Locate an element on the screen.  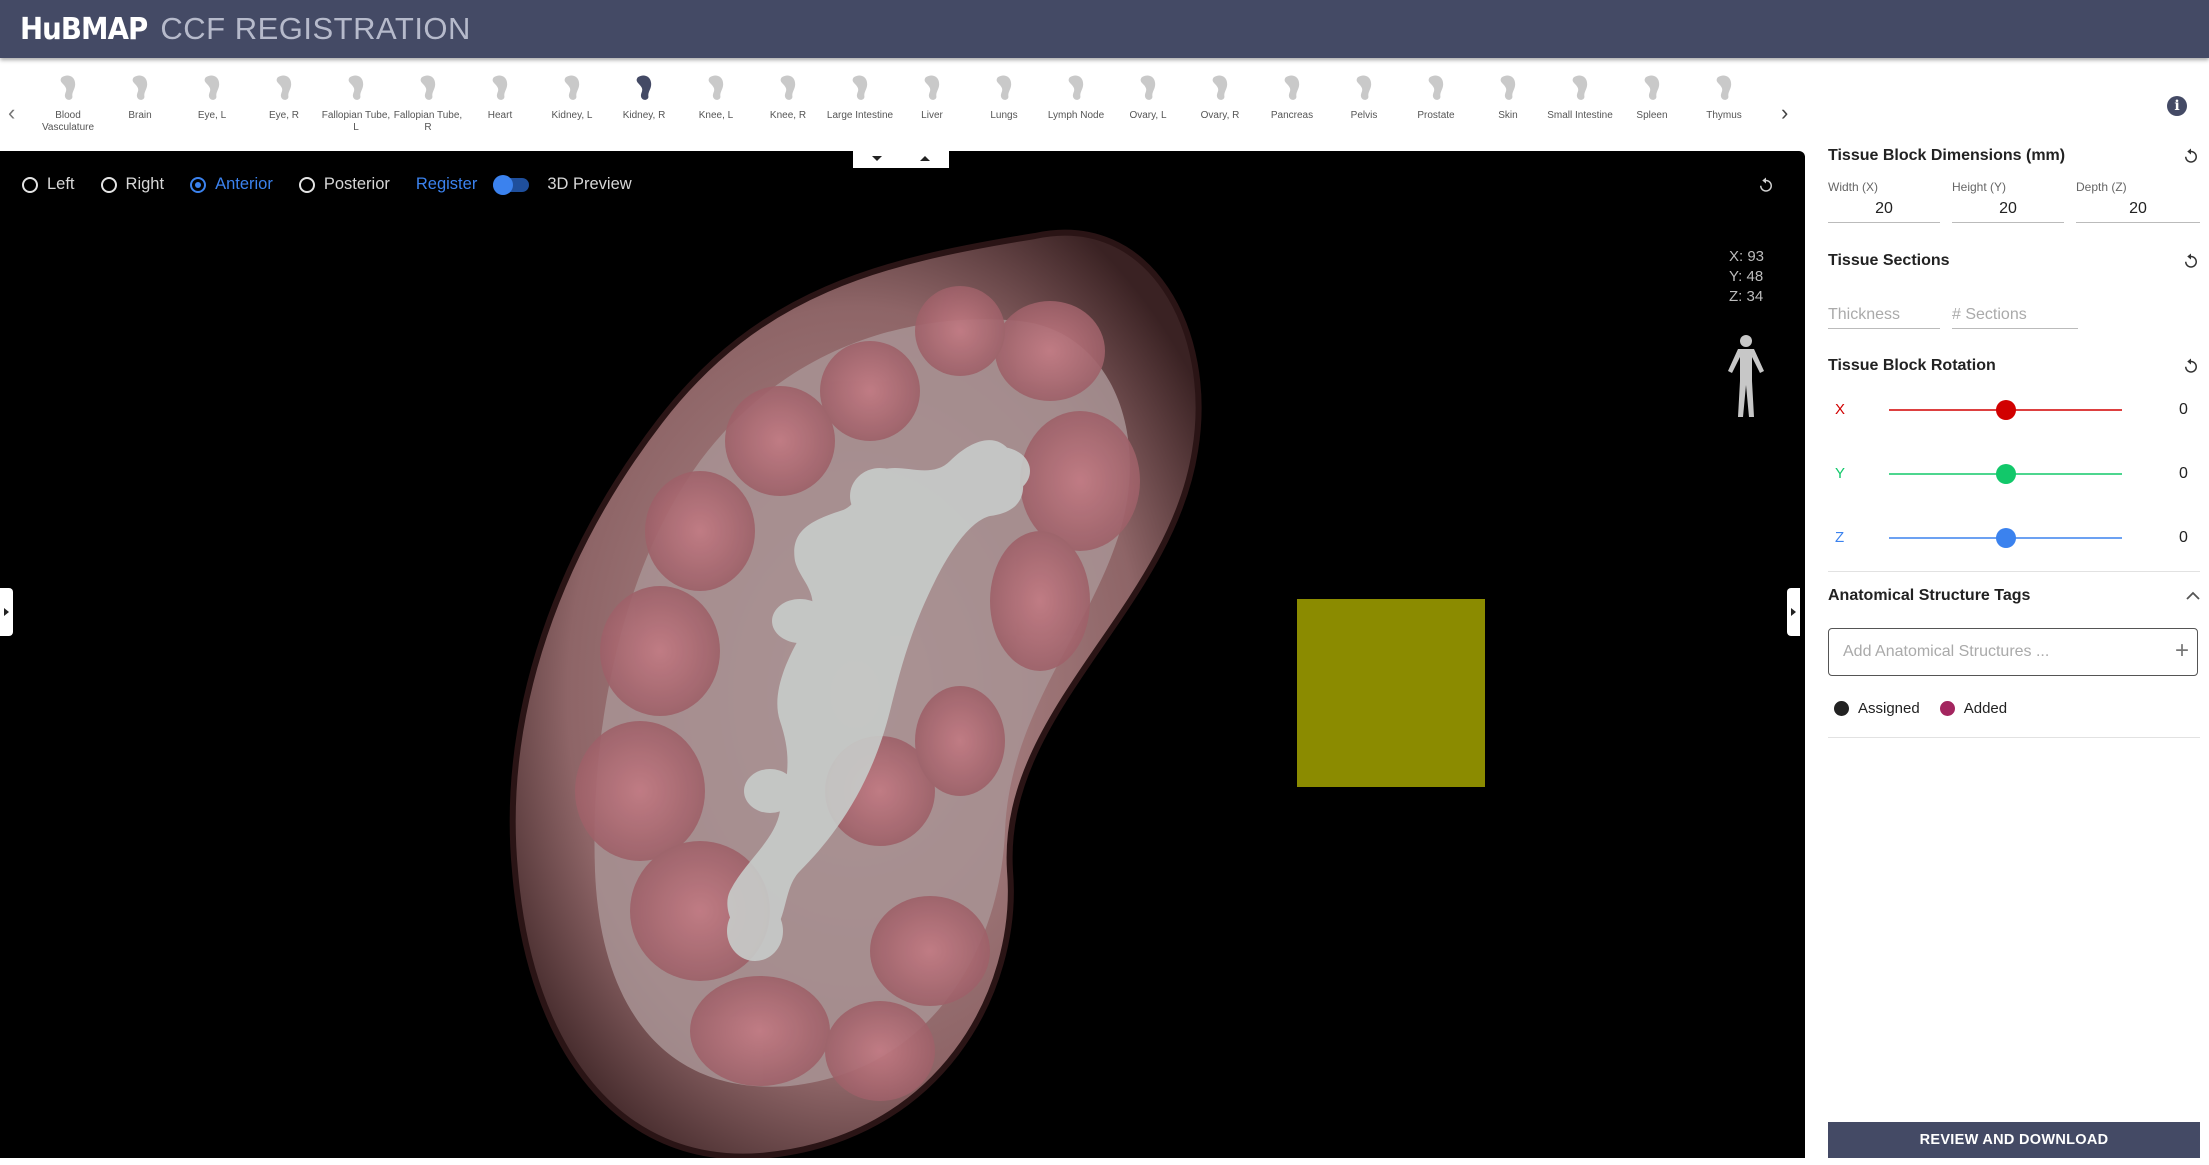
collapse-tags-button is located at coordinates (2193, 596).